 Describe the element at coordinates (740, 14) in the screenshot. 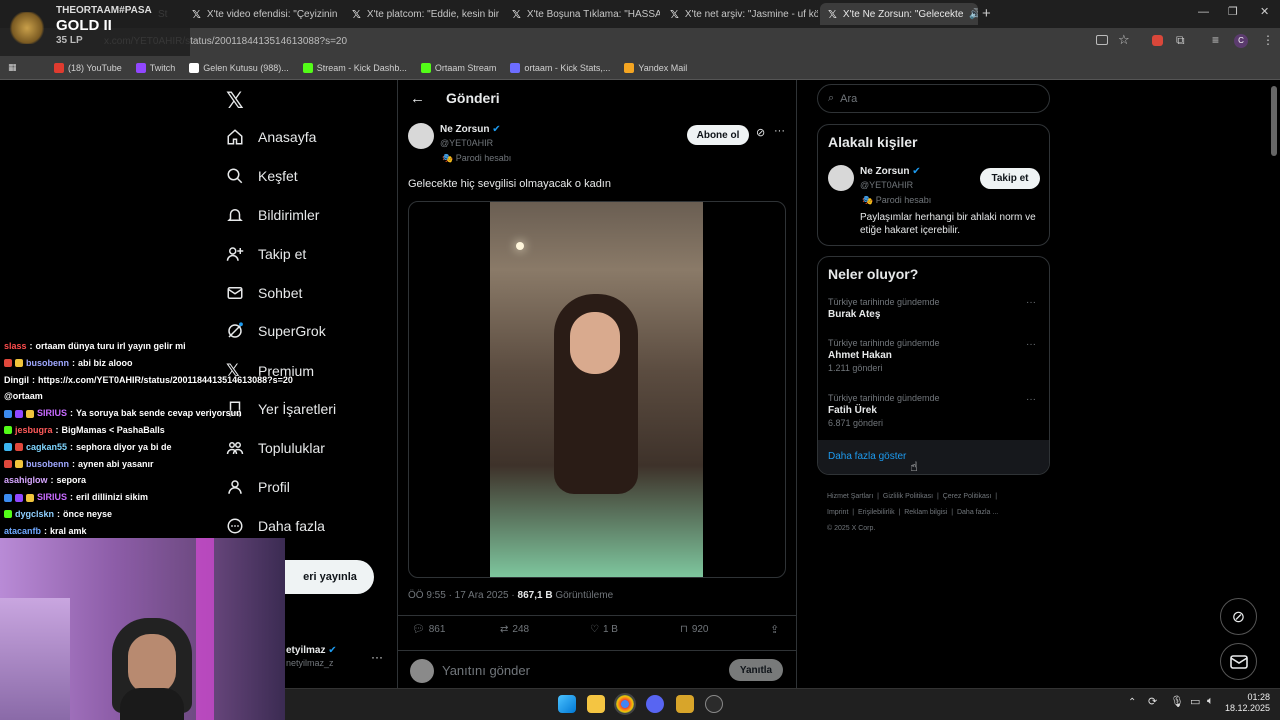

I see `tab-net-arsiv: 𝕏X'te net arşiv: "Jasmine - uf köt✕` at that location.